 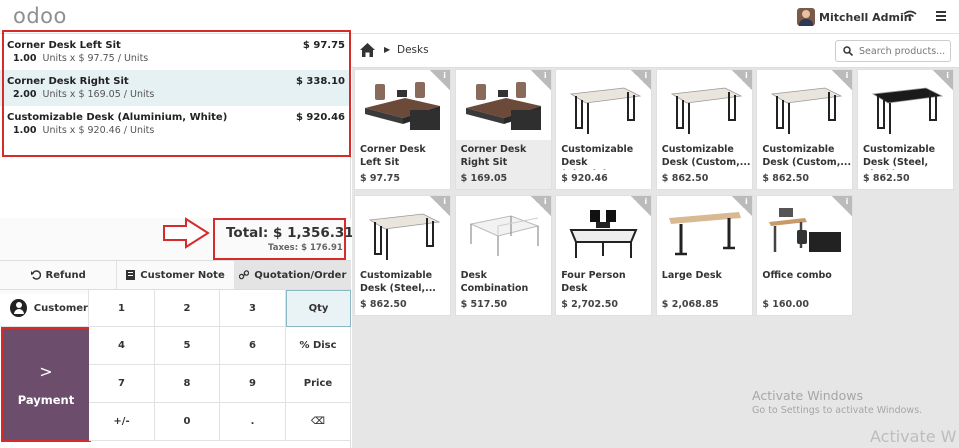 What do you see at coordinates (122, 308) in the screenshot?
I see `key-1: 1` at bounding box center [122, 308].